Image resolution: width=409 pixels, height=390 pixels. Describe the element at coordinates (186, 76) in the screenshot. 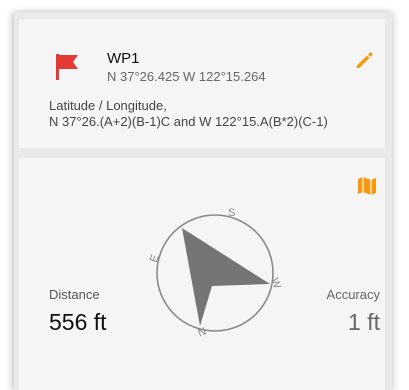

I see `waypoint-coordinates: N 37°26.425 W 122°15.264` at that location.